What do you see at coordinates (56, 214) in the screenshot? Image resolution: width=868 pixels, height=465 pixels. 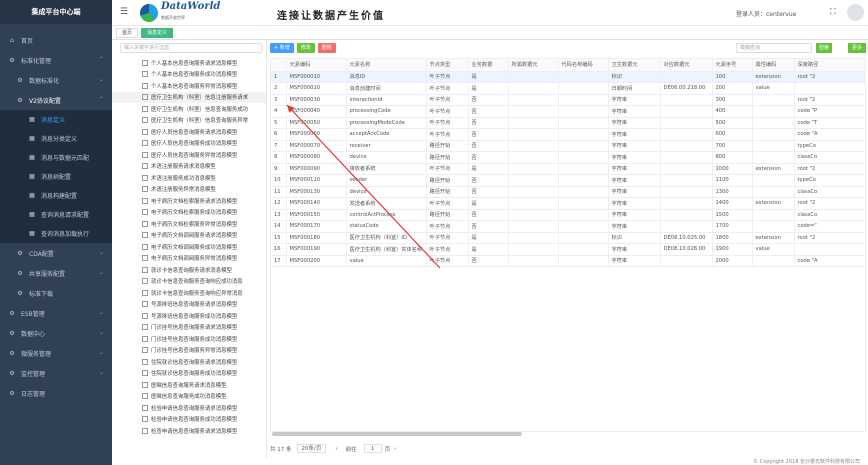 I see `sidebar-item-query-request: ▦ 查询消息请求配置` at bounding box center [56, 214].